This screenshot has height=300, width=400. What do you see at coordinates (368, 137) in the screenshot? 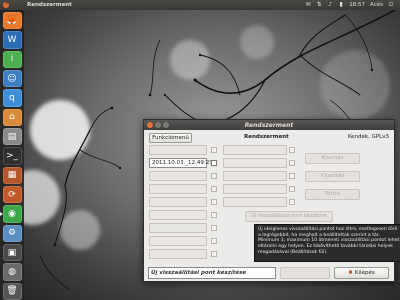
I see `version-text: Kendek, GPLv3` at bounding box center [368, 137].